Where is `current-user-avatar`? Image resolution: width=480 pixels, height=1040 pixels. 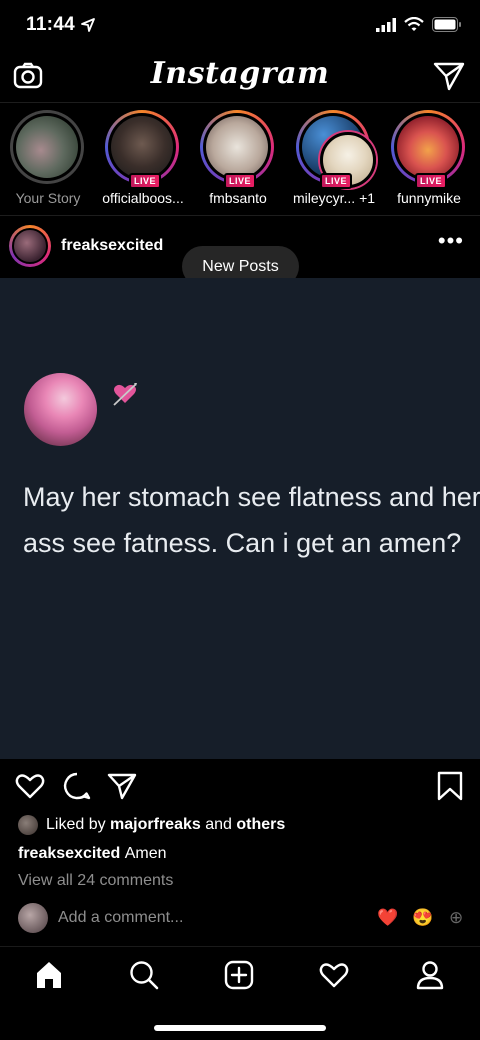 current-user-avatar is located at coordinates (33, 918).